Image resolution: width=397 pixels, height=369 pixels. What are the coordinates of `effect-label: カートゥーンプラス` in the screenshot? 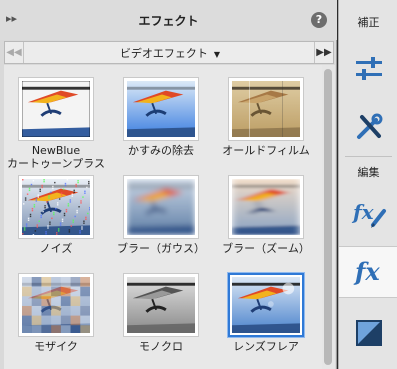 It's located at (56, 163).